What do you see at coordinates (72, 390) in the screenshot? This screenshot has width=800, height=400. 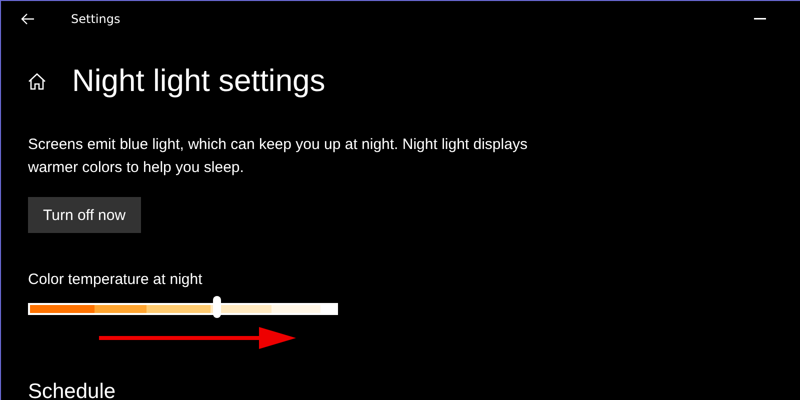 I see `section-title: Schedule` at bounding box center [72, 390].